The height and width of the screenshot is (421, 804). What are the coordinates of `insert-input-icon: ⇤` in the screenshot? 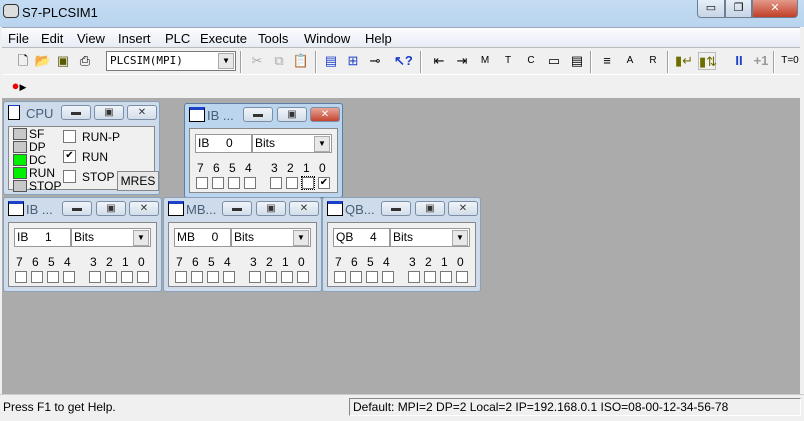 It's located at (439, 61).